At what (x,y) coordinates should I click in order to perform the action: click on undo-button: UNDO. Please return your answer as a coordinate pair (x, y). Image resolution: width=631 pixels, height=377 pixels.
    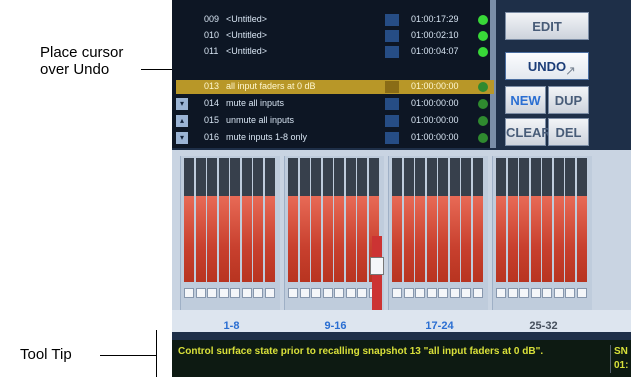
    Looking at the image, I should click on (547, 66).